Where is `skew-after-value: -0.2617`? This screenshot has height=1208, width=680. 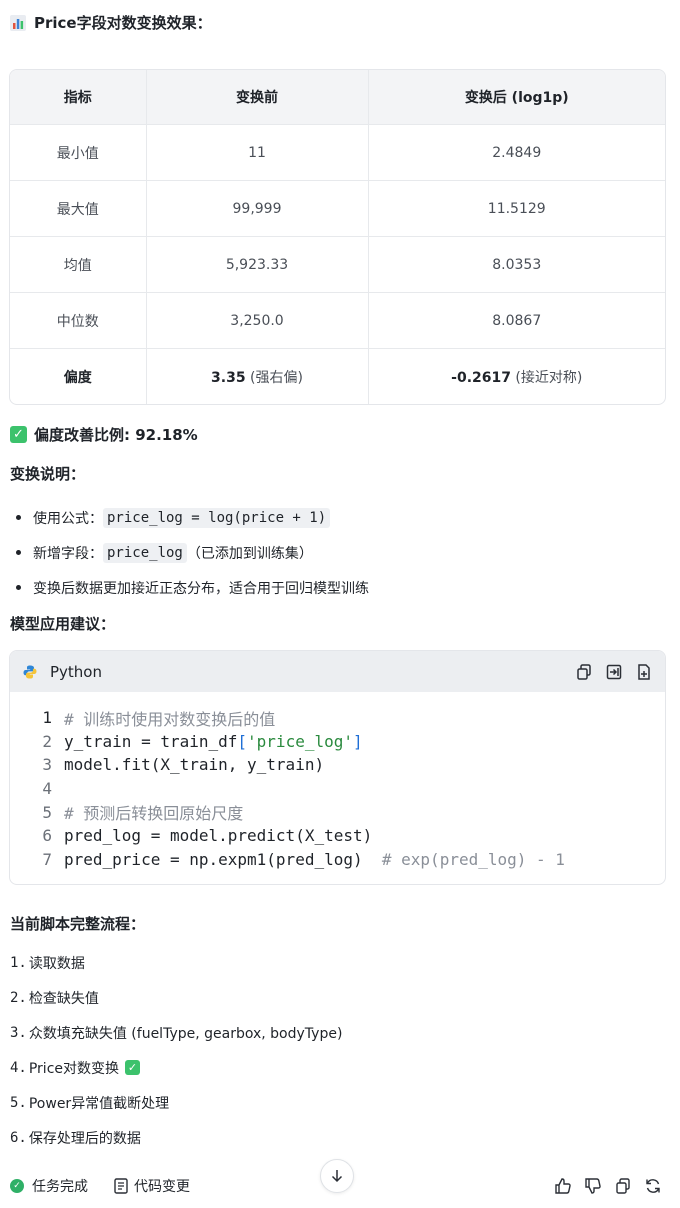
skew-after-value: -0.2617 is located at coordinates (481, 377).